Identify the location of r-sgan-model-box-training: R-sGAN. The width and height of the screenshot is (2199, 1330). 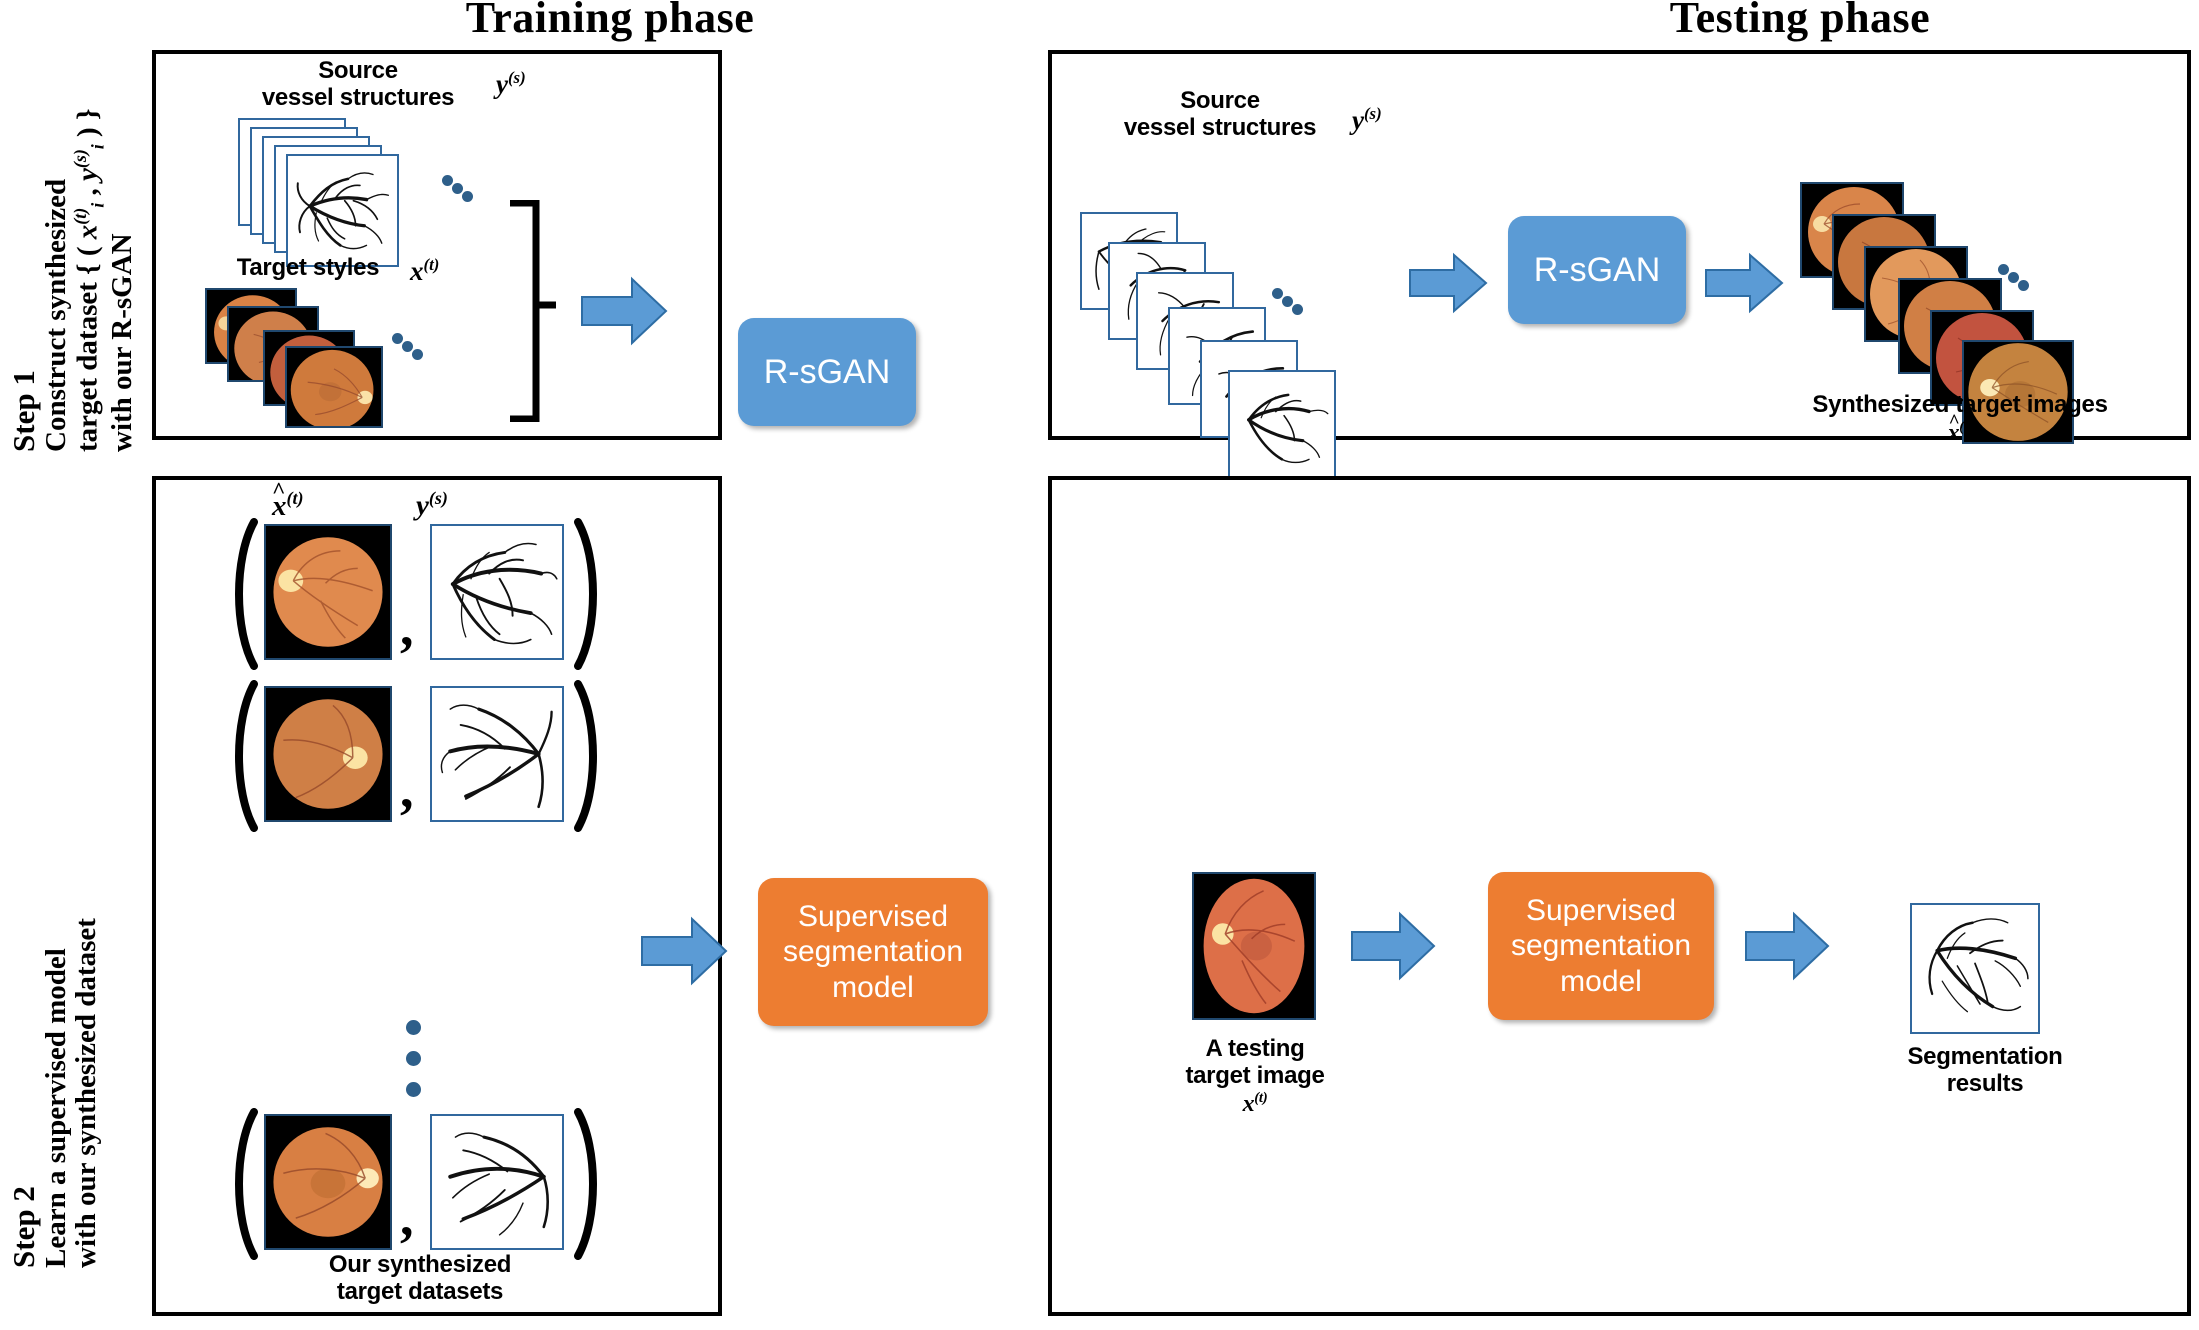
(827, 372).